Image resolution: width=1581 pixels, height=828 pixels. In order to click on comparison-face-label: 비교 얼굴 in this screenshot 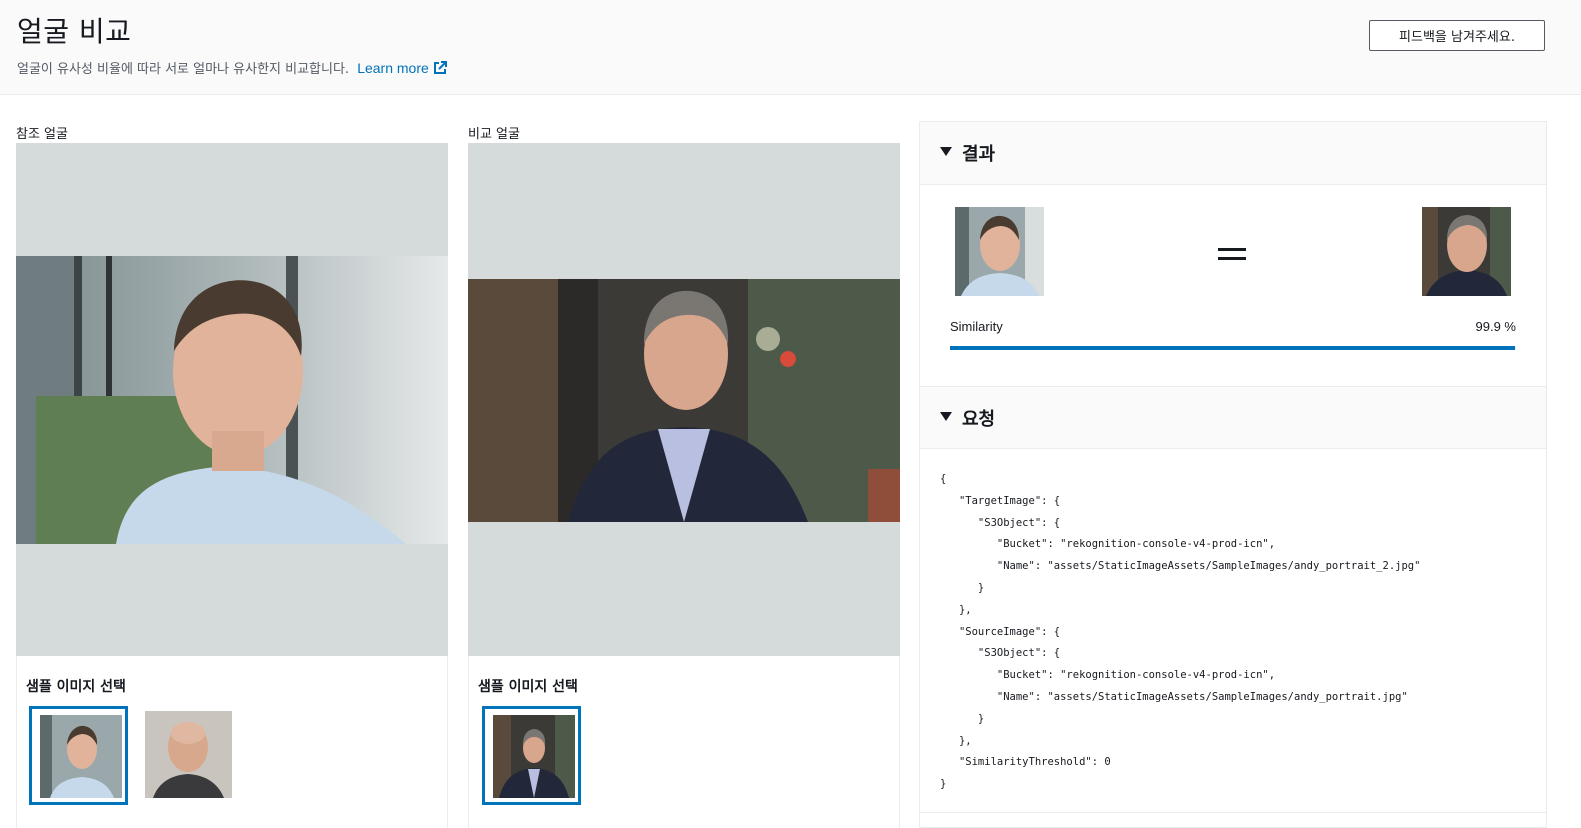, I will do `click(494, 134)`.